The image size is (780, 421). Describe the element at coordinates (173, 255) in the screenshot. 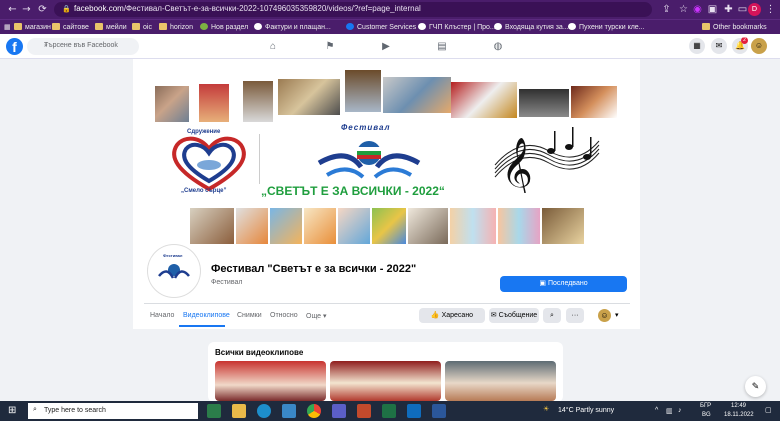

I see `avatar-text: Фестивал` at that location.